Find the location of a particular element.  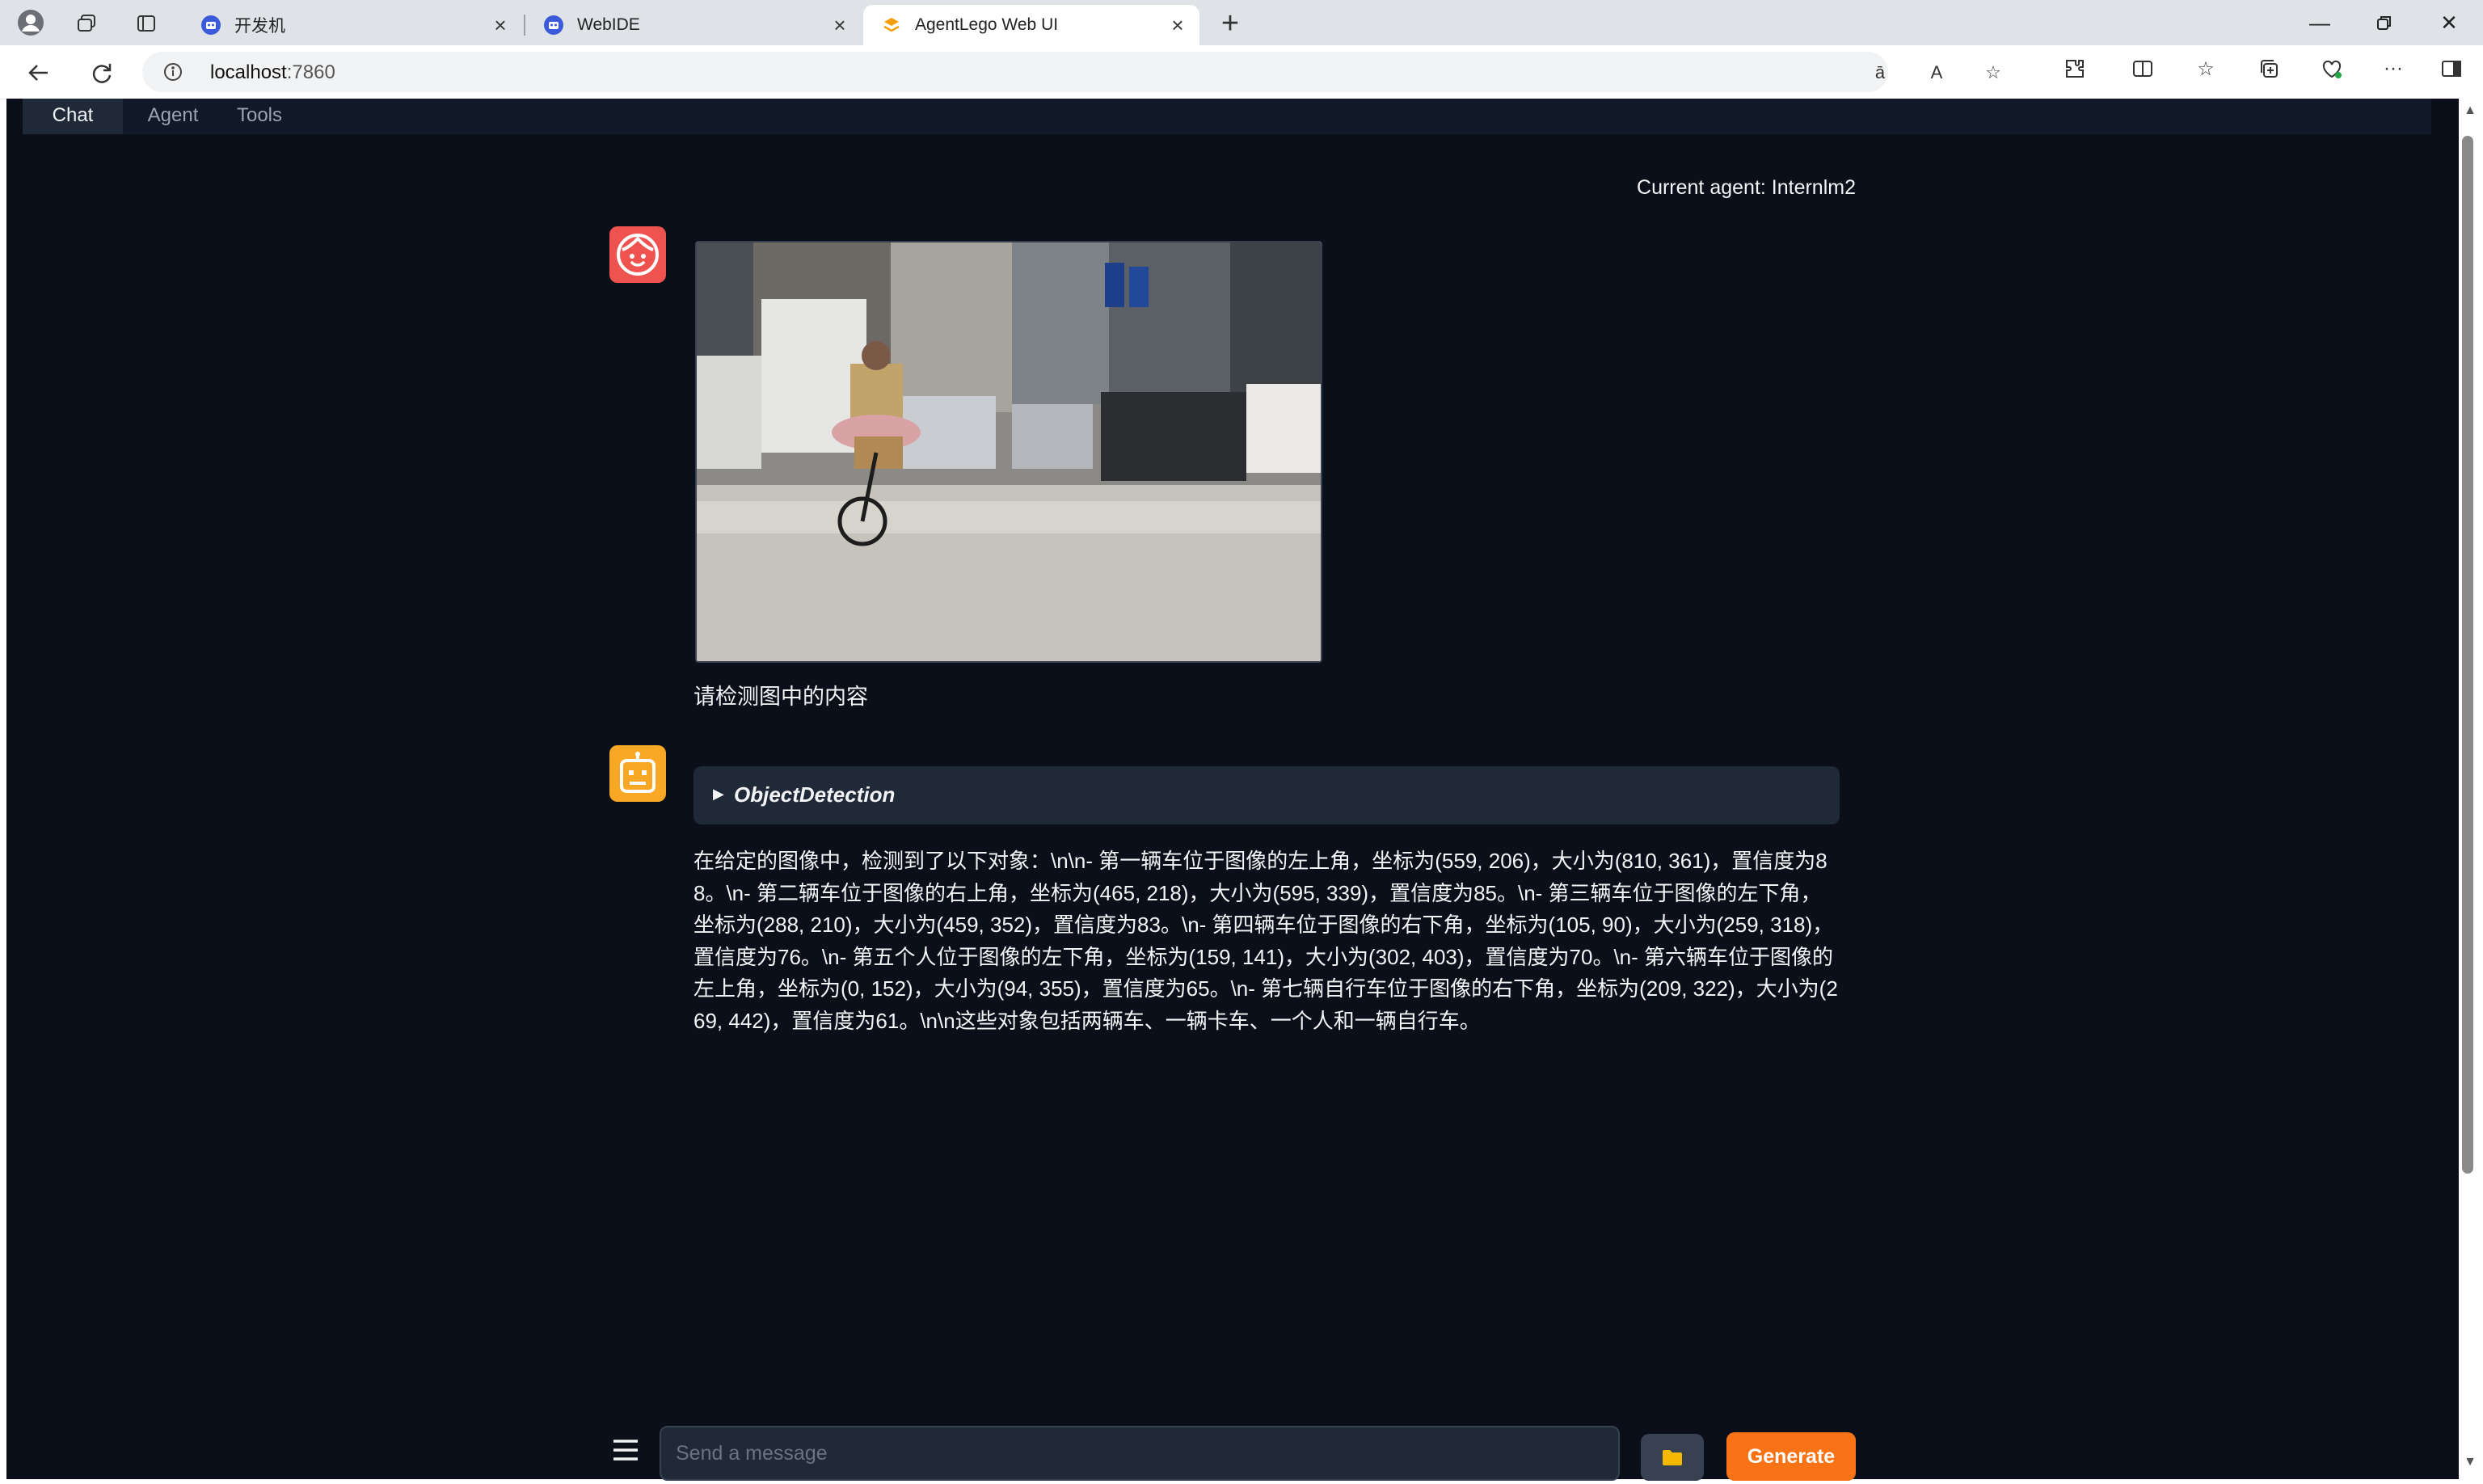

browser-tab-kaifaji: 开发机 × is located at coordinates (352, 25).